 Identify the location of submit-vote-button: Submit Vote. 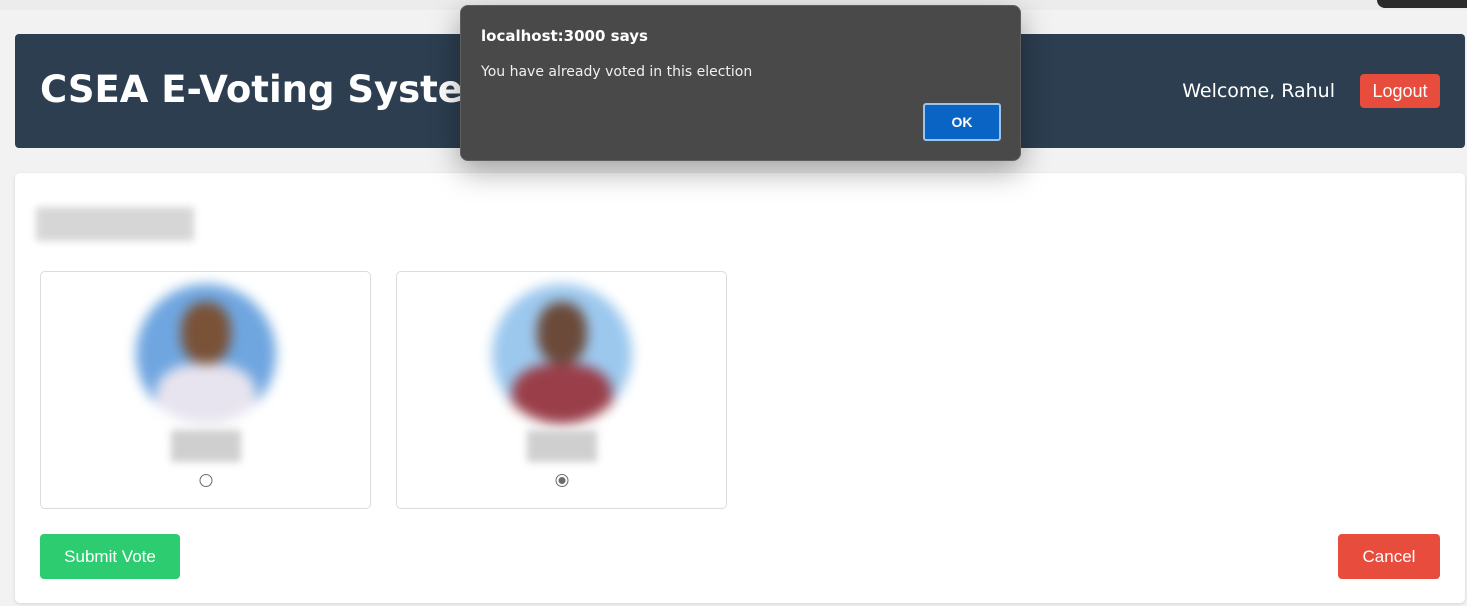
(110, 556).